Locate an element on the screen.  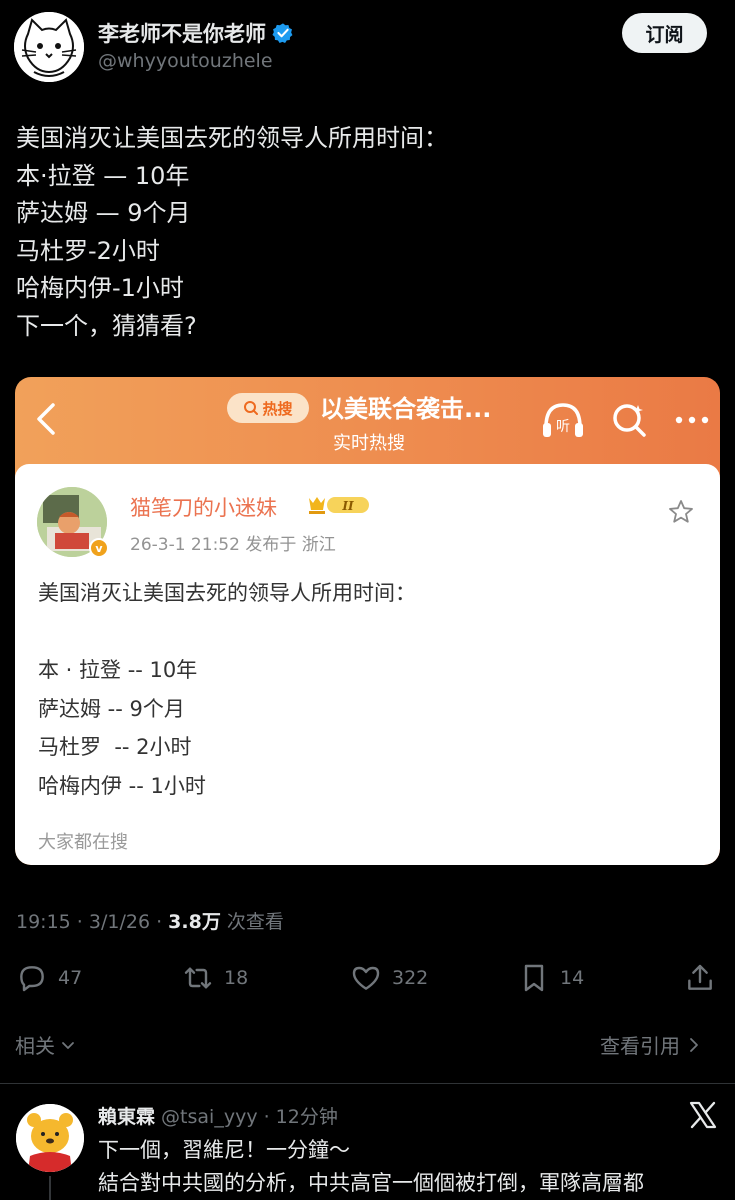
verified-v-badge: v is located at coordinates (99, 548).